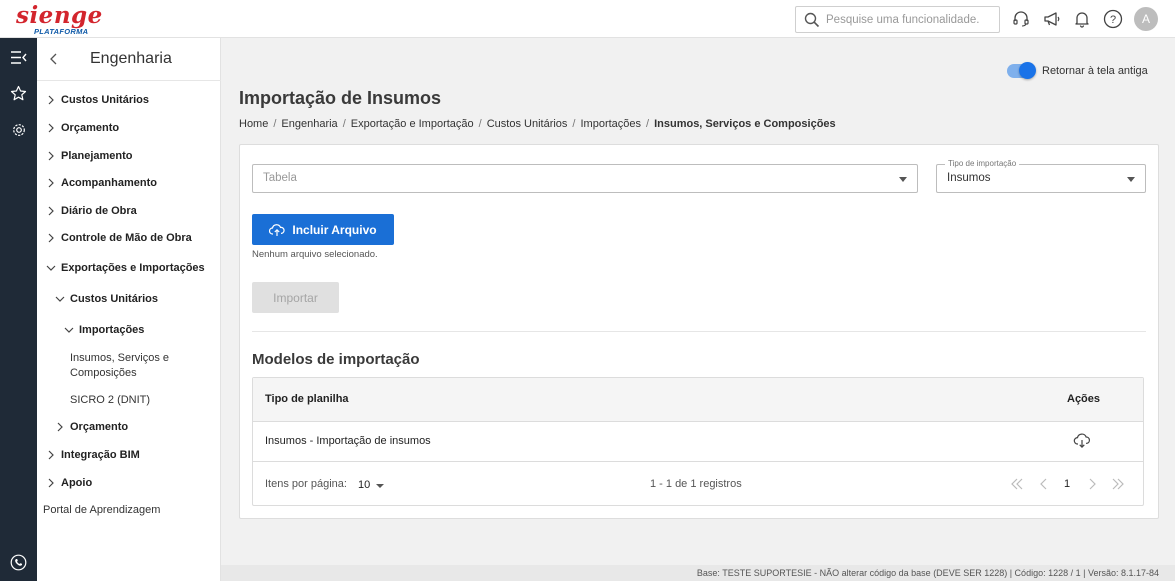 This screenshot has width=1175, height=581. I want to click on breadcrumb-home: Home, so click(253, 124).